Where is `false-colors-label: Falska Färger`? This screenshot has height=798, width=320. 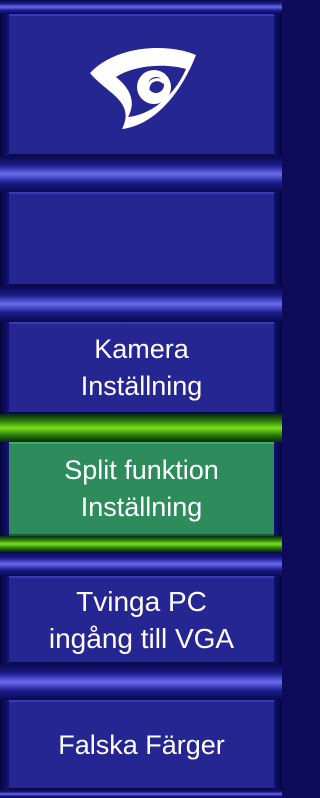 false-colors-label: Falska Färger is located at coordinates (141, 744).